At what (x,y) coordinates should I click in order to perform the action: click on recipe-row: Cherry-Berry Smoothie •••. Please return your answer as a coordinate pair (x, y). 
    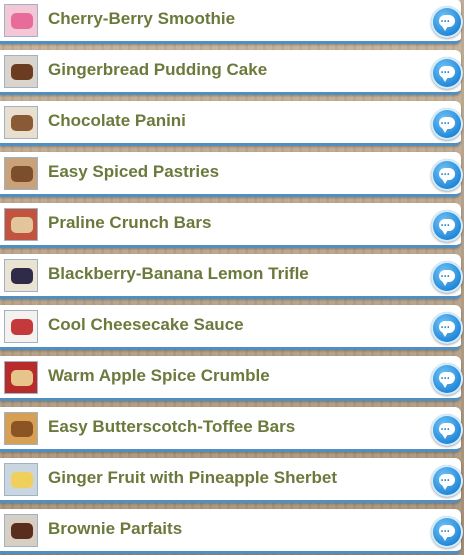
    Looking at the image, I should click on (231, 22).